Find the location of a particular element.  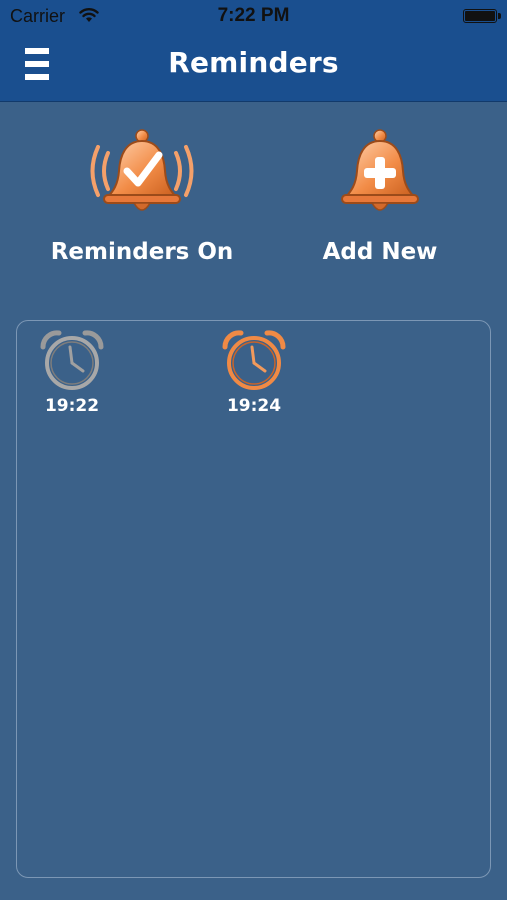

page-title: Reminders is located at coordinates (253, 62).